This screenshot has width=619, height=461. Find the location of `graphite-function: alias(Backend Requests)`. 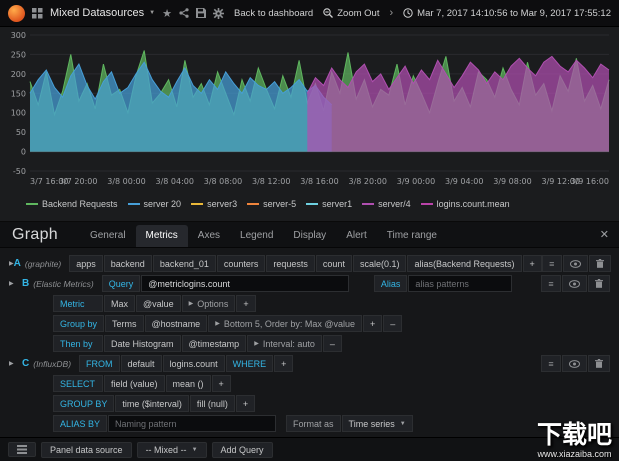

graphite-function: alias(Backend Requests) is located at coordinates (464, 263).